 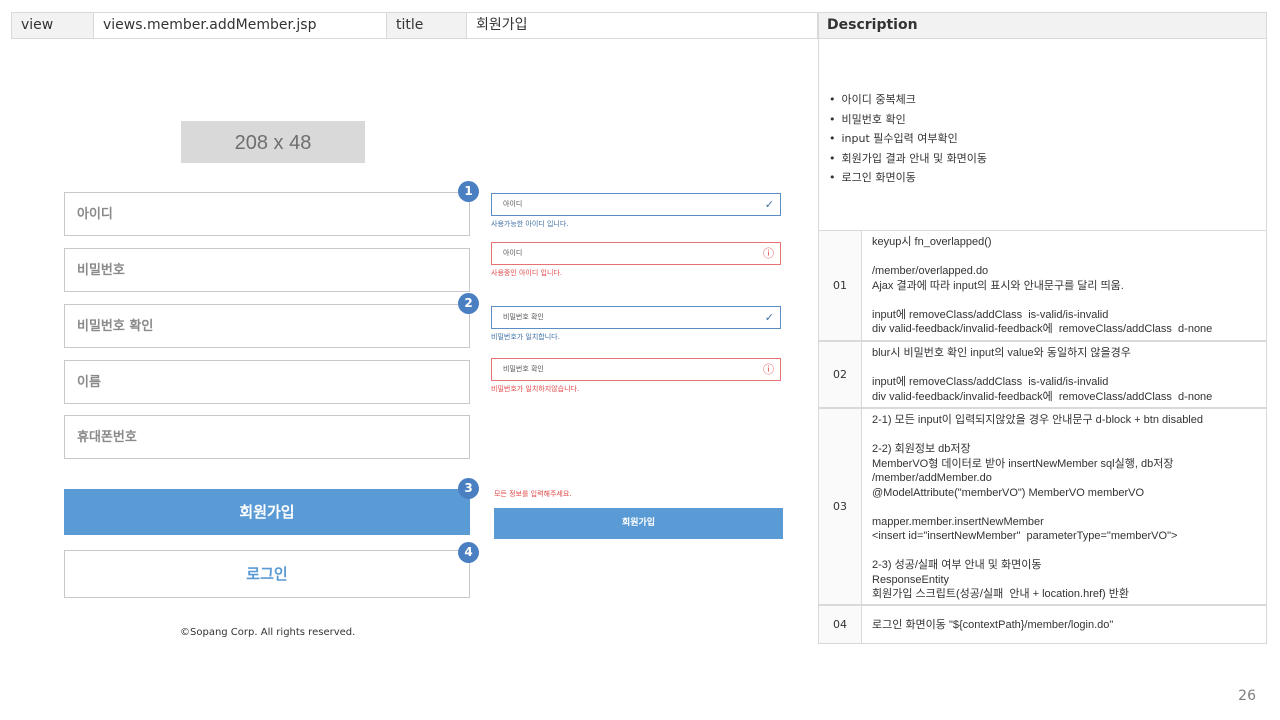 I want to click on description-bullet: 아이디 중복체크, so click(x=1047, y=100).